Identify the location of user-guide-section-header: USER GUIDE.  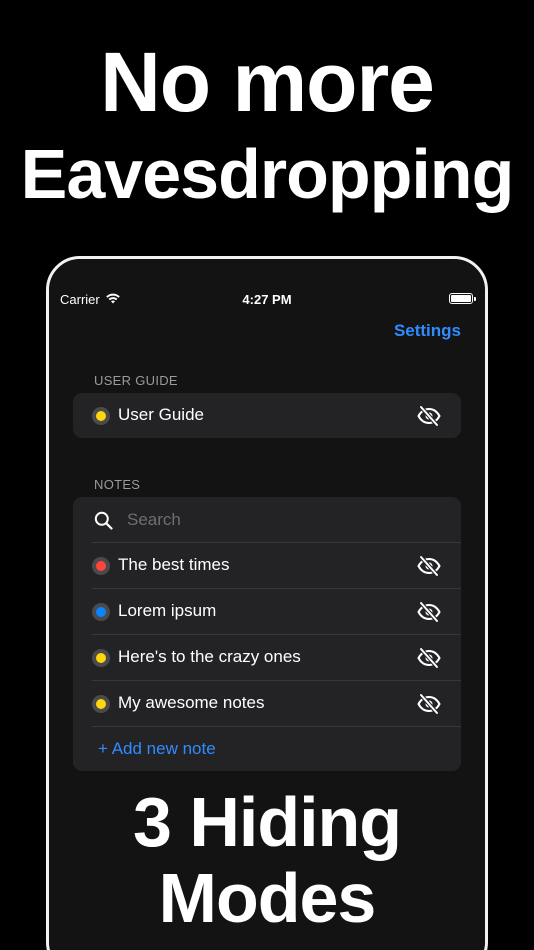
(136, 380).